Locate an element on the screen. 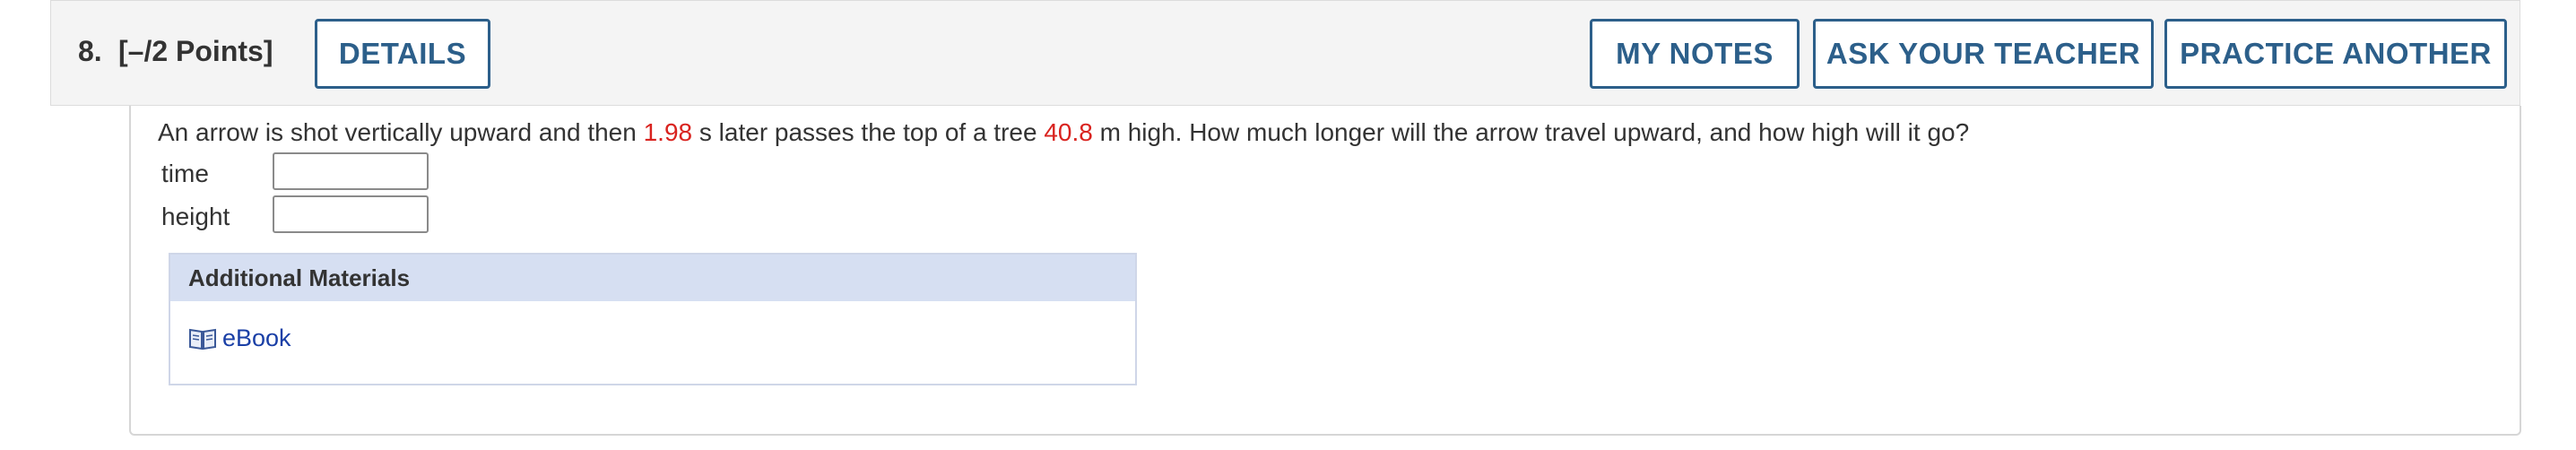 This screenshot has height=450, width=2576. time-row: time is located at coordinates (295, 171).